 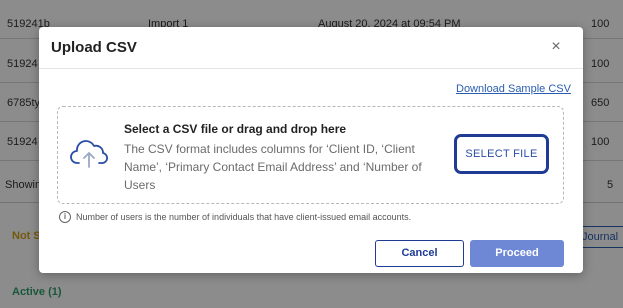 I want to click on proceed-button: Proceed, so click(x=517, y=253).